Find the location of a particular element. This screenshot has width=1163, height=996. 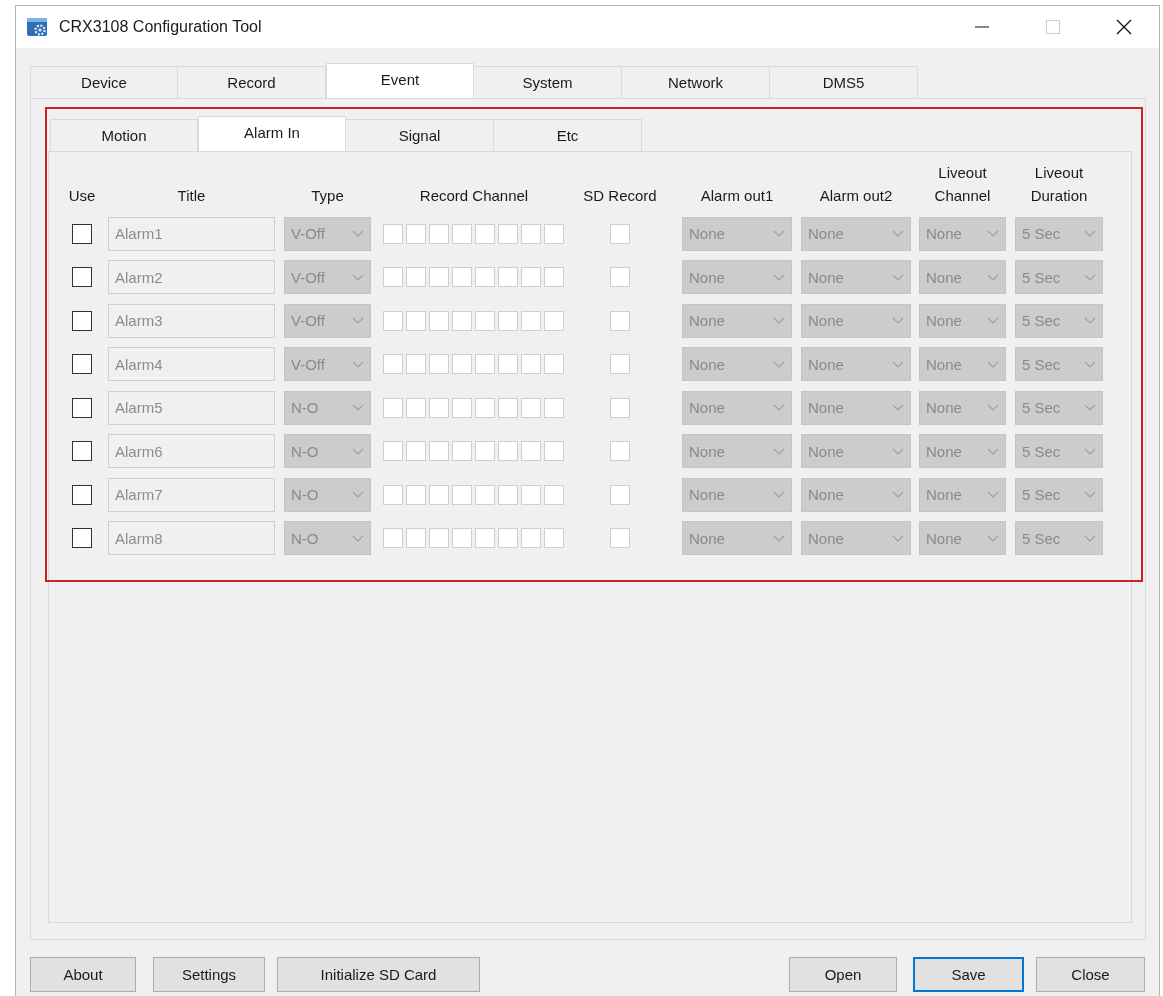

button: Settings is located at coordinates (209, 974).